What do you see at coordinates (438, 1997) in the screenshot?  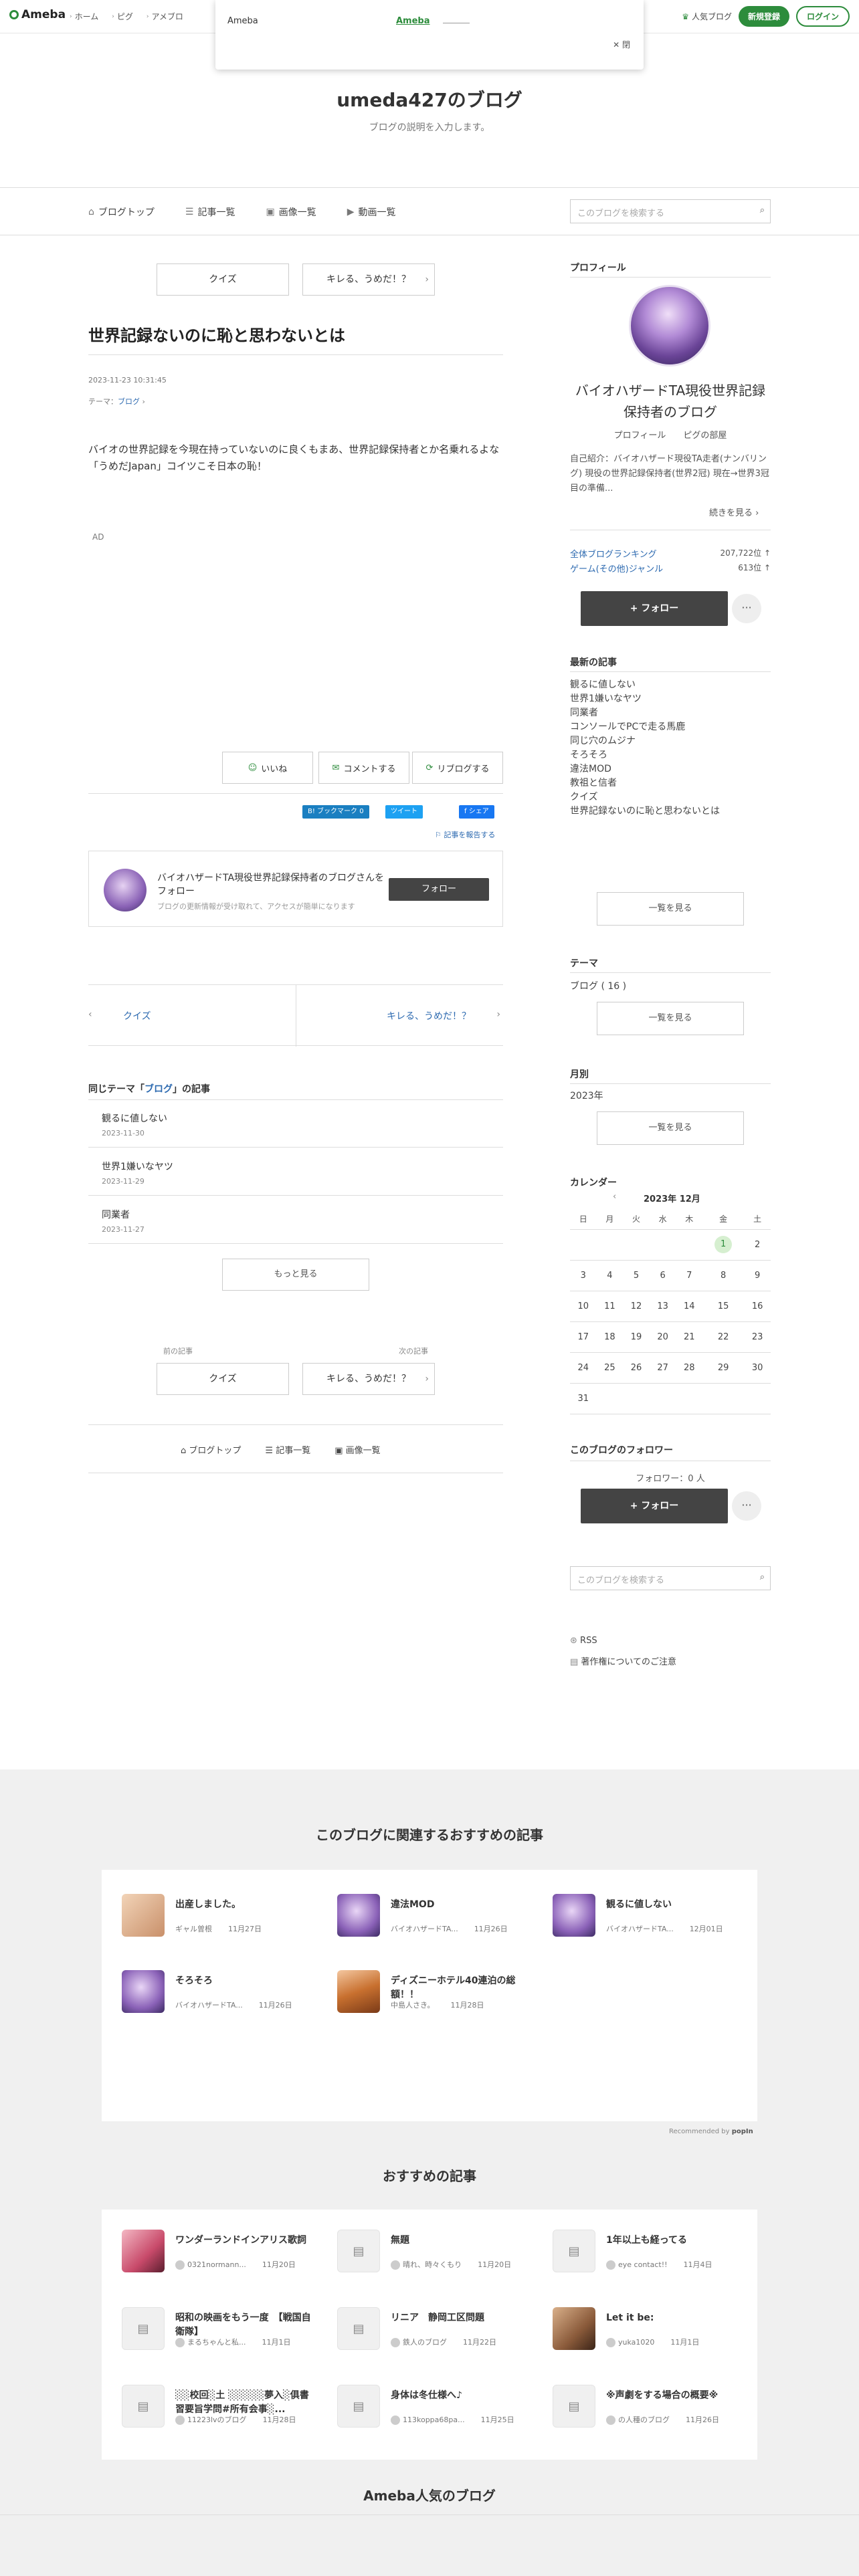 I see `recommend-card: ディズニーホテル40連泊の総額！！ 中島人さき。 11月28日` at bounding box center [438, 1997].